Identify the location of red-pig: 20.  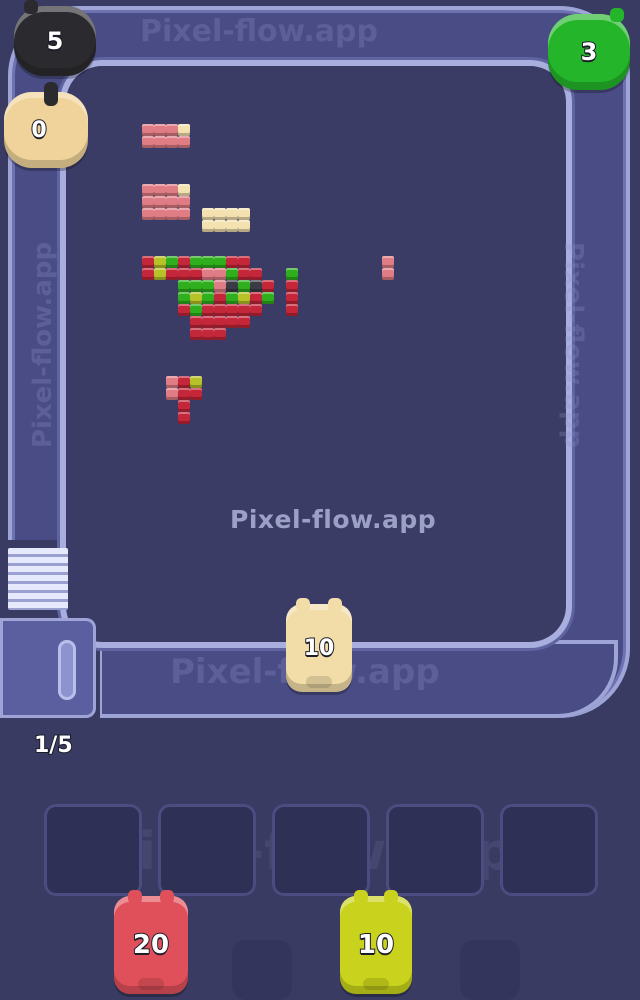
(151, 942).